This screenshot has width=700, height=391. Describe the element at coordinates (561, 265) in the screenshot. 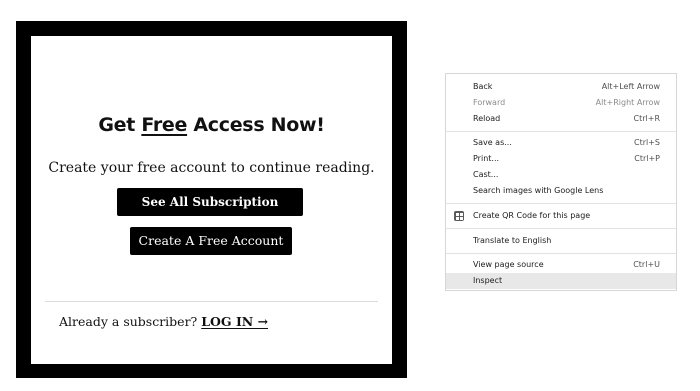

I see `menu-item-view-page-source: View page source Ctrl+U` at that location.